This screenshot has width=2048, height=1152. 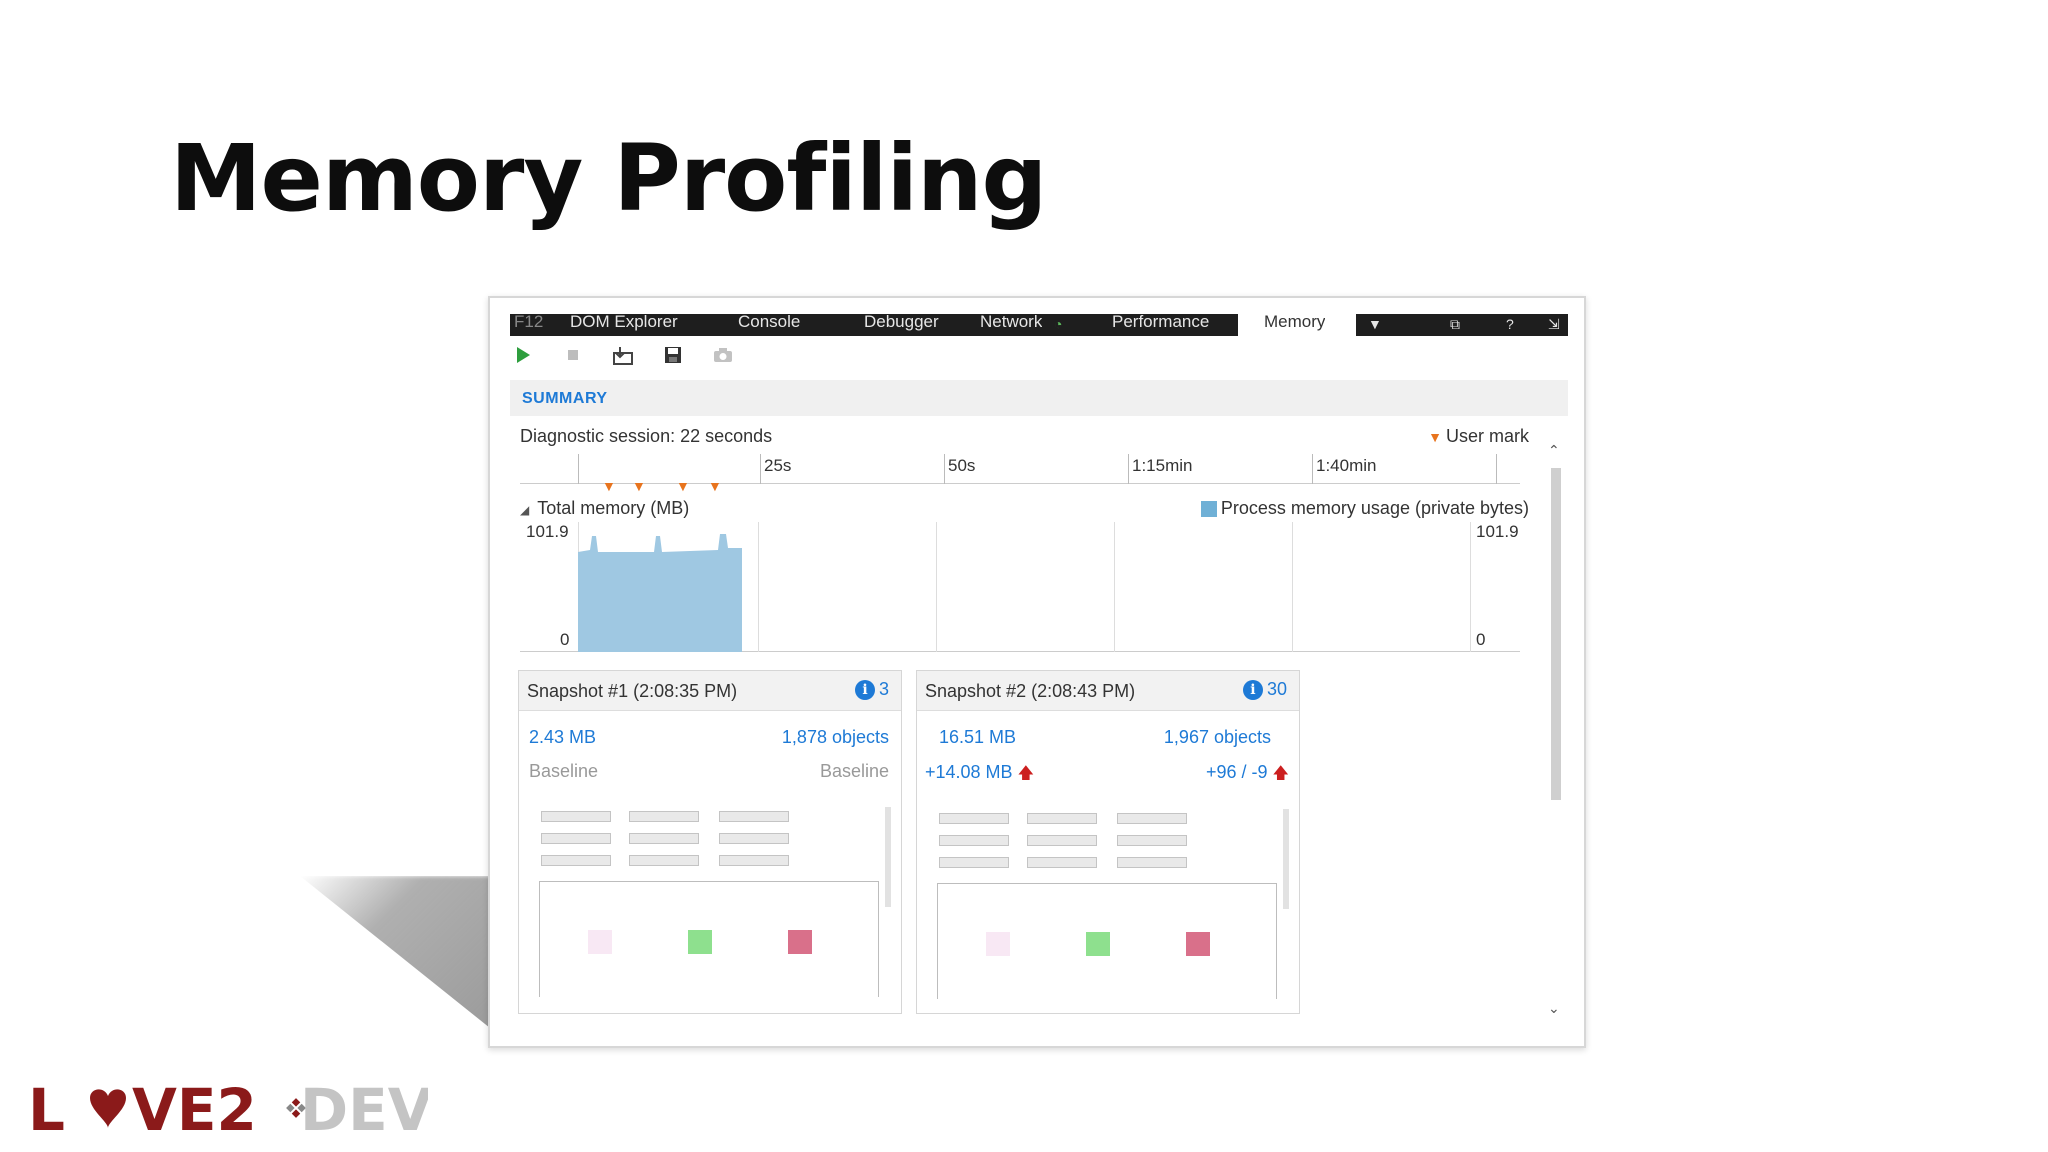 What do you see at coordinates (1554, 1008) in the screenshot?
I see `scroll-down-icon: ⌄` at bounding box center [1554, 1008].